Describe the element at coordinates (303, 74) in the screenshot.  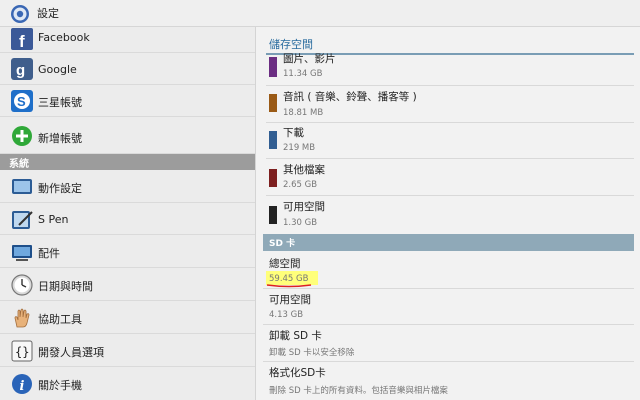
I see `storage-item-value: 11.34 GB` at that location.